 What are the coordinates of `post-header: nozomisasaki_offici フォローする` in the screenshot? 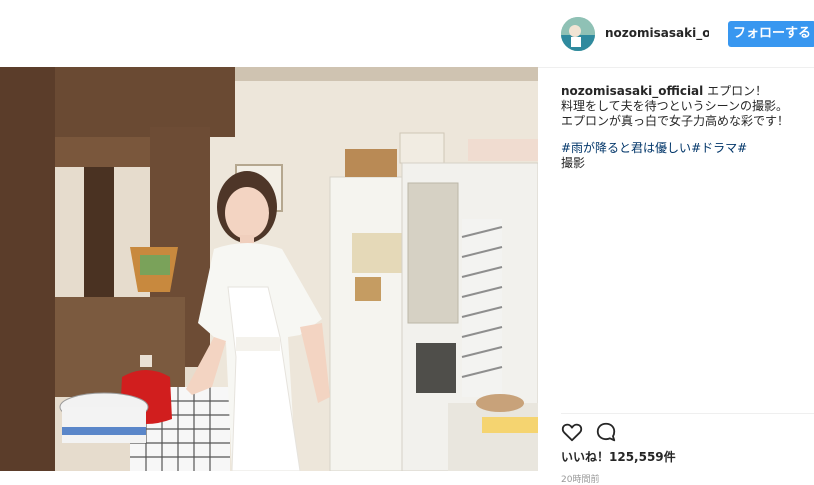 It's located at (676, 33).